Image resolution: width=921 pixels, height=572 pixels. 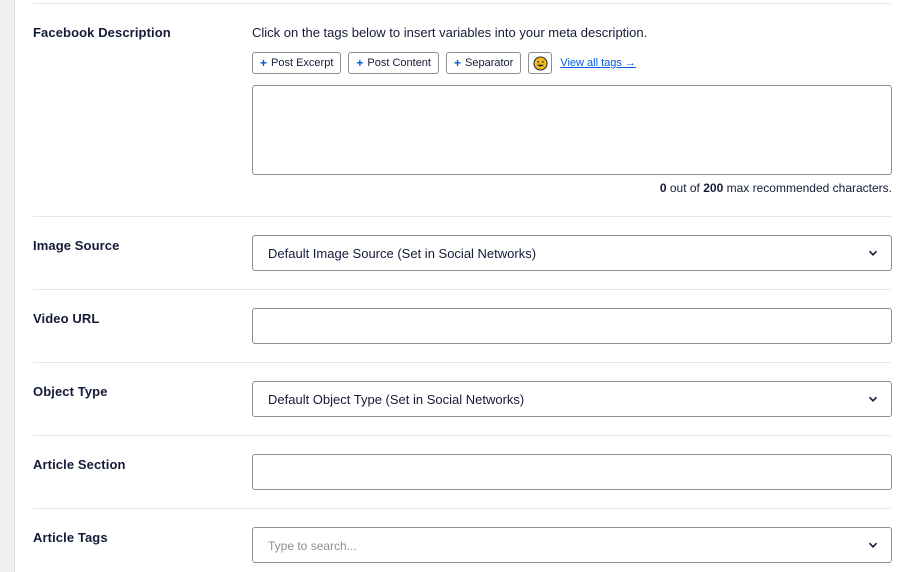 I want to click on tag-button-separator: + Separator, so click(x=483, y=63).